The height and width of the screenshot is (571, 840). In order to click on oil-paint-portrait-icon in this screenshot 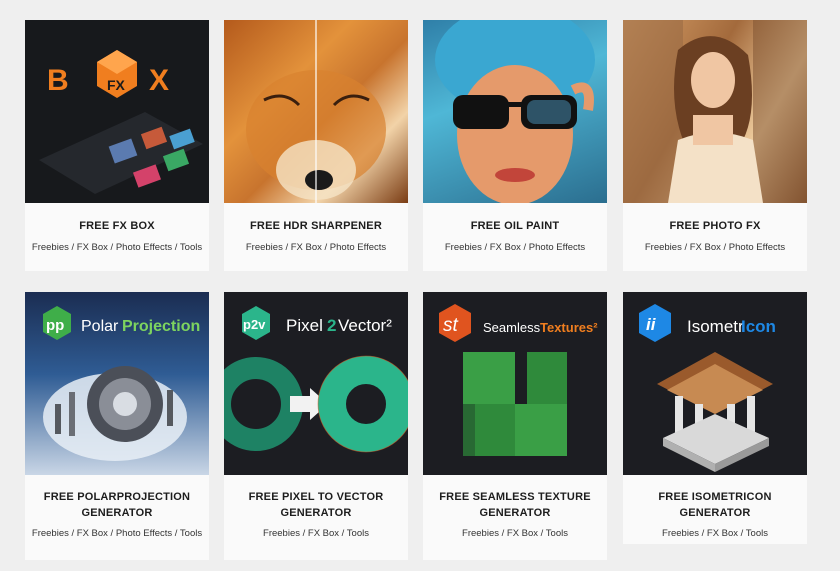, I will do `click(515, 111)`.